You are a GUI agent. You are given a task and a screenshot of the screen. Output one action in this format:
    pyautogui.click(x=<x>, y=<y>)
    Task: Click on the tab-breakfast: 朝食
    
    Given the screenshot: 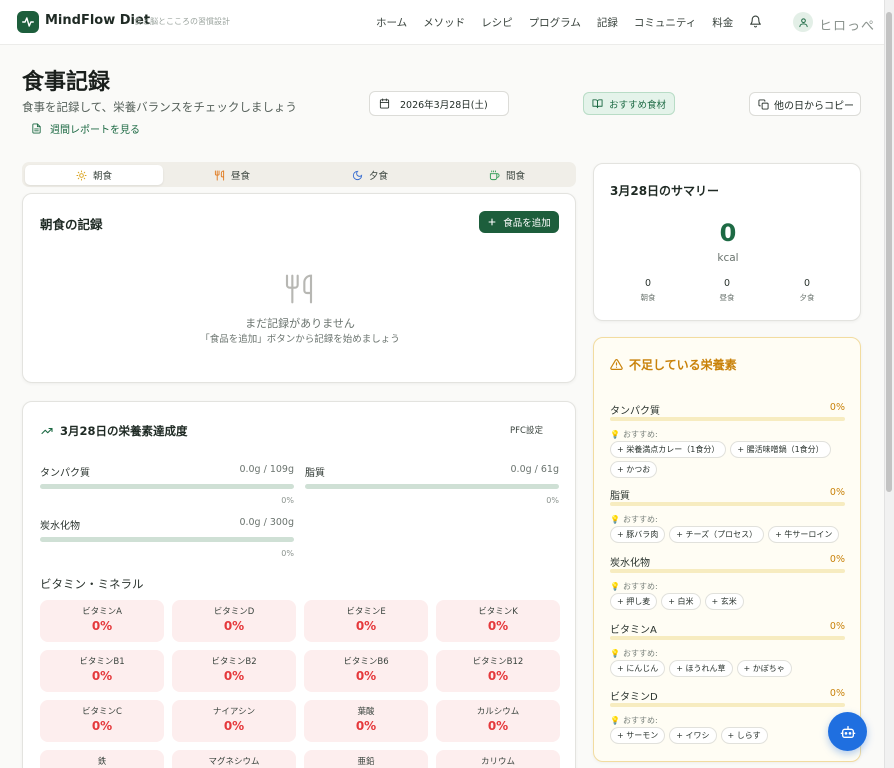 What is the action you would take?
    pyautogui.click(x=94, y=175)
    